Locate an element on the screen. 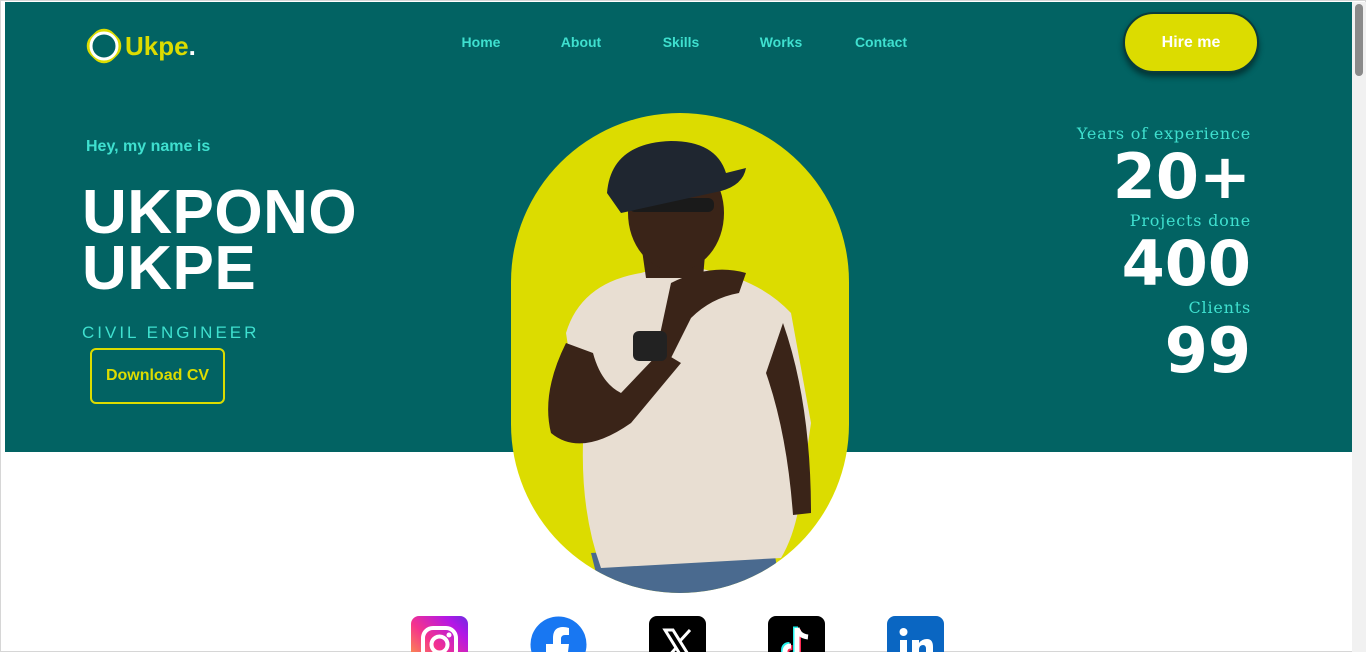  scrollbar-thumb is located at coordinates (1359, 40).